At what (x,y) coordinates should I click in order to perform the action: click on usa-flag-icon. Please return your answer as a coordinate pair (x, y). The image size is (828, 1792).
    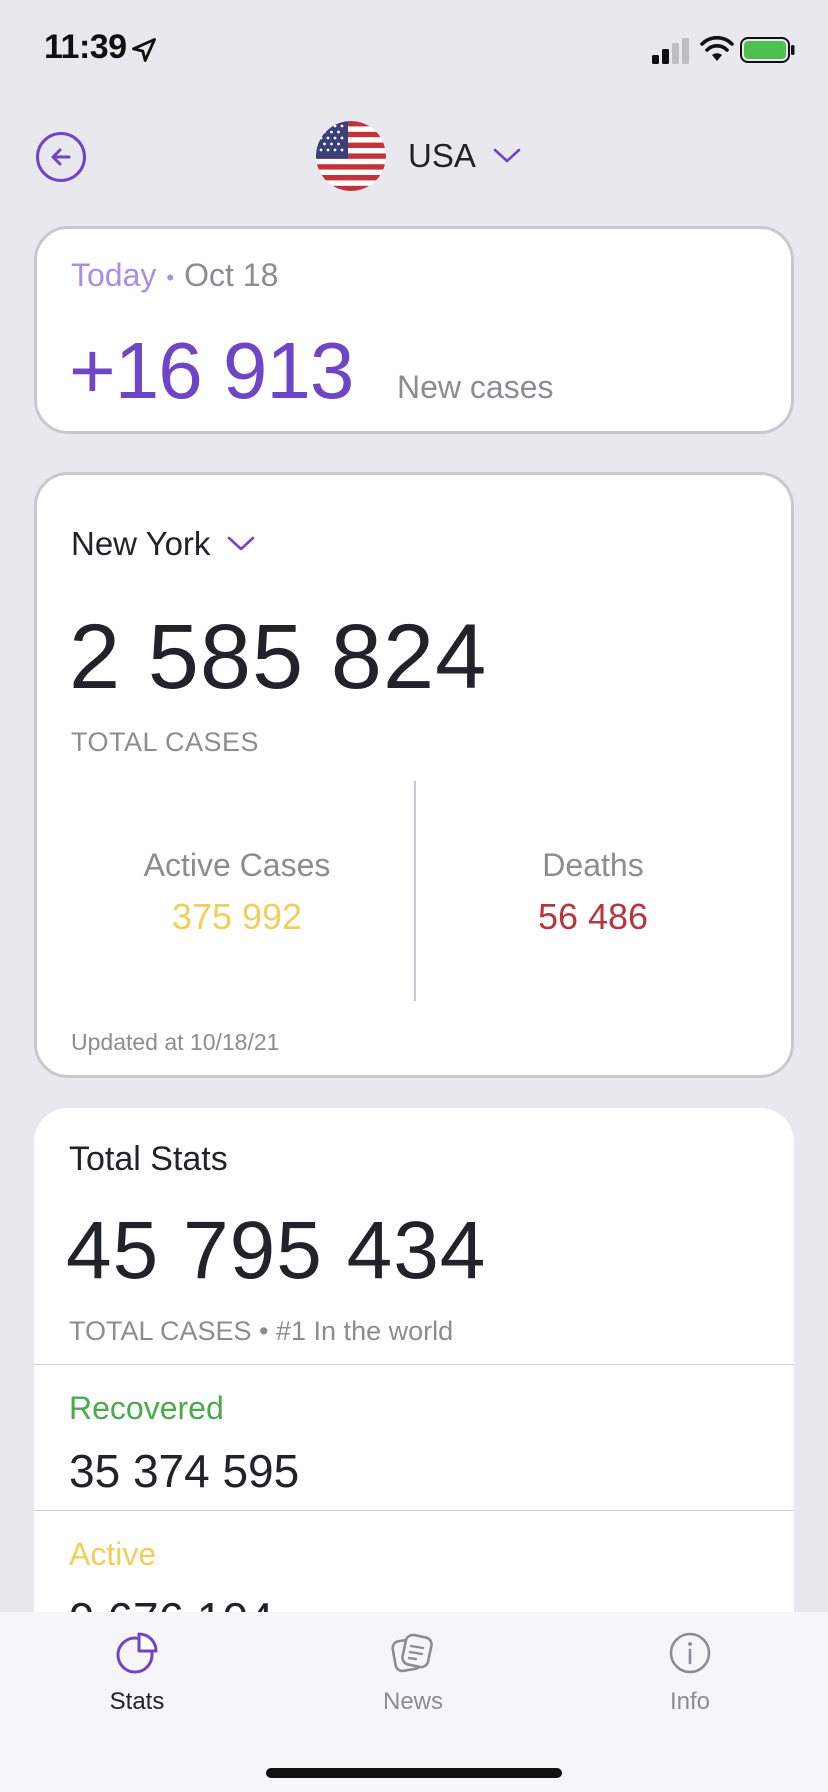
    Looking at the image, I should click on (351, 156).